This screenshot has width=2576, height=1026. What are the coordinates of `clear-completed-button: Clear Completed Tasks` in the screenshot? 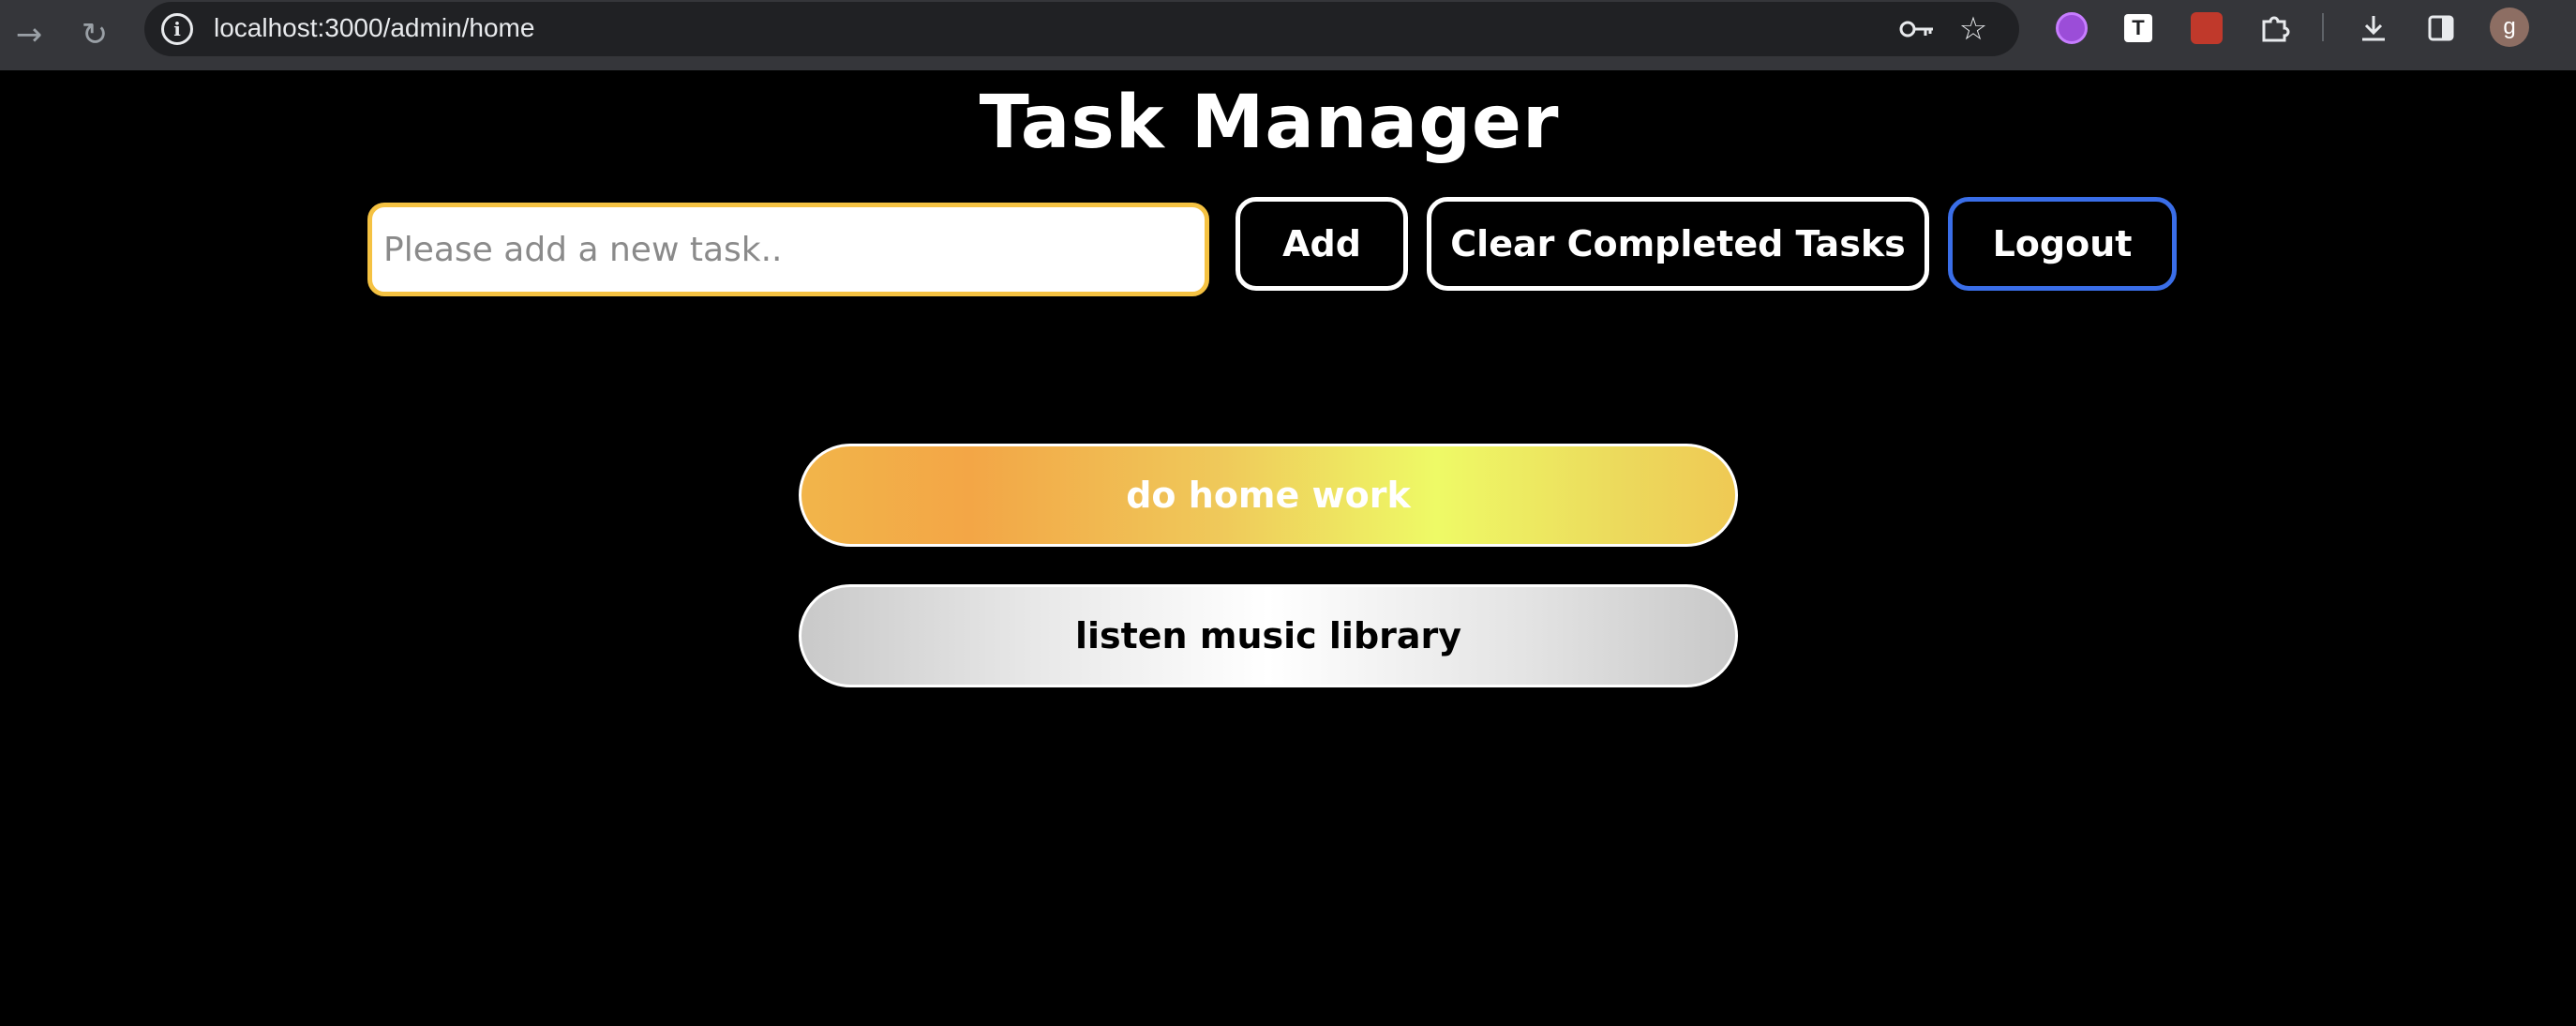 It's located at (1678, 244).